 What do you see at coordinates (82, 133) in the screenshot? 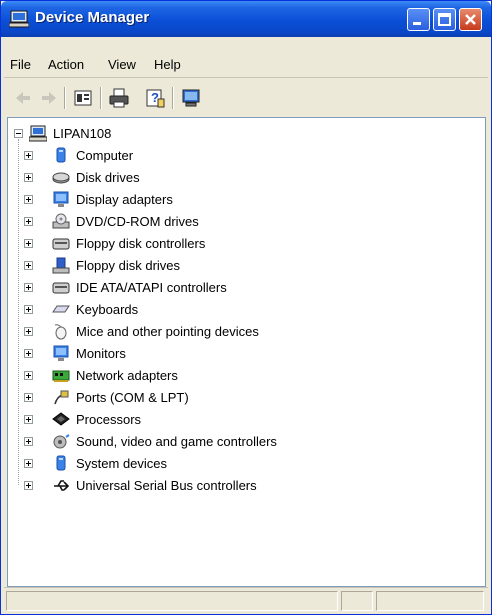
I see `tree-root-label: LIPAN108` at bounding box center [82, 133].